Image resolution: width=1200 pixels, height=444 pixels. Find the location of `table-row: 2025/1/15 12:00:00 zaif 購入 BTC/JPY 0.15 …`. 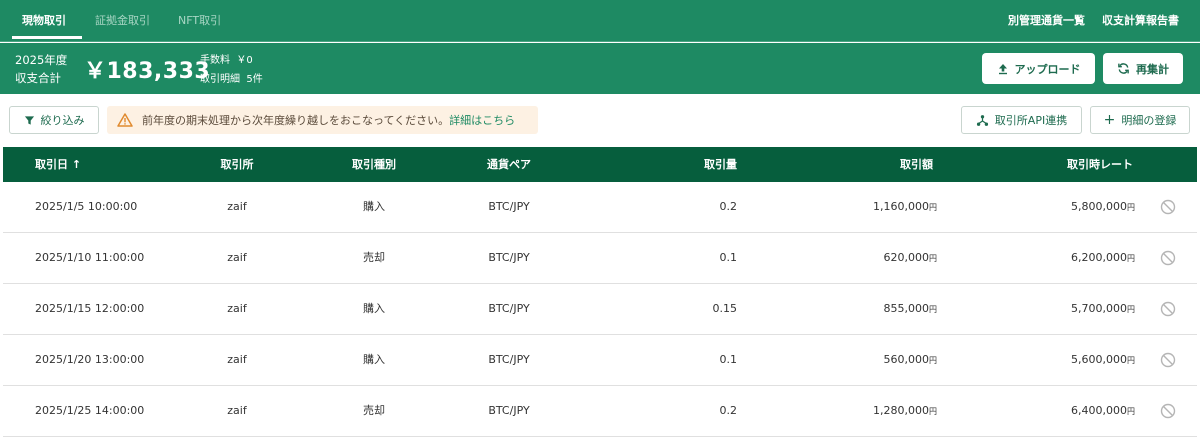

table-row: 2025/1/15 12:00:00 zaif 購入 BTC/JPY 0.15 … is located at coordinates (600, 309).